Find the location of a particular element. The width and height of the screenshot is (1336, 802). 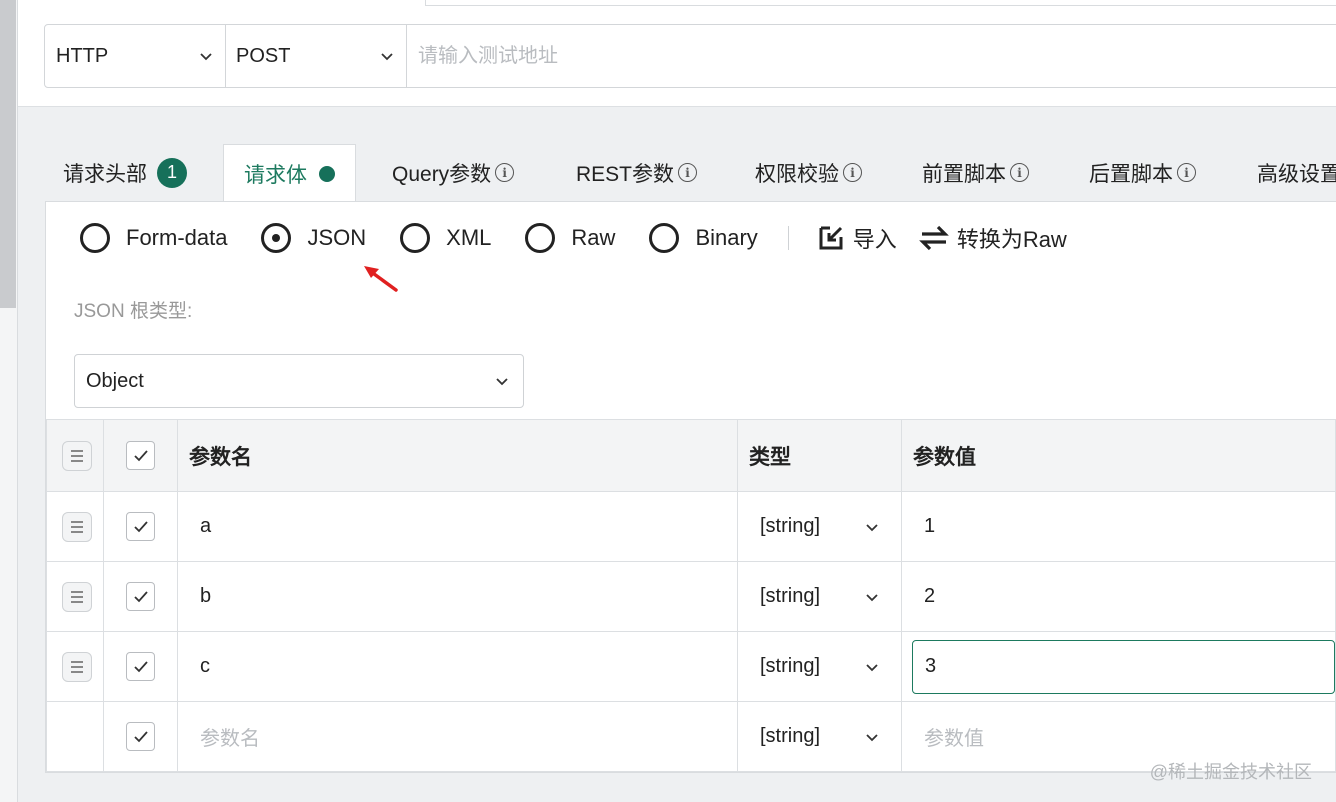

radio-raw: Raw is located at coordinates (570, 238).